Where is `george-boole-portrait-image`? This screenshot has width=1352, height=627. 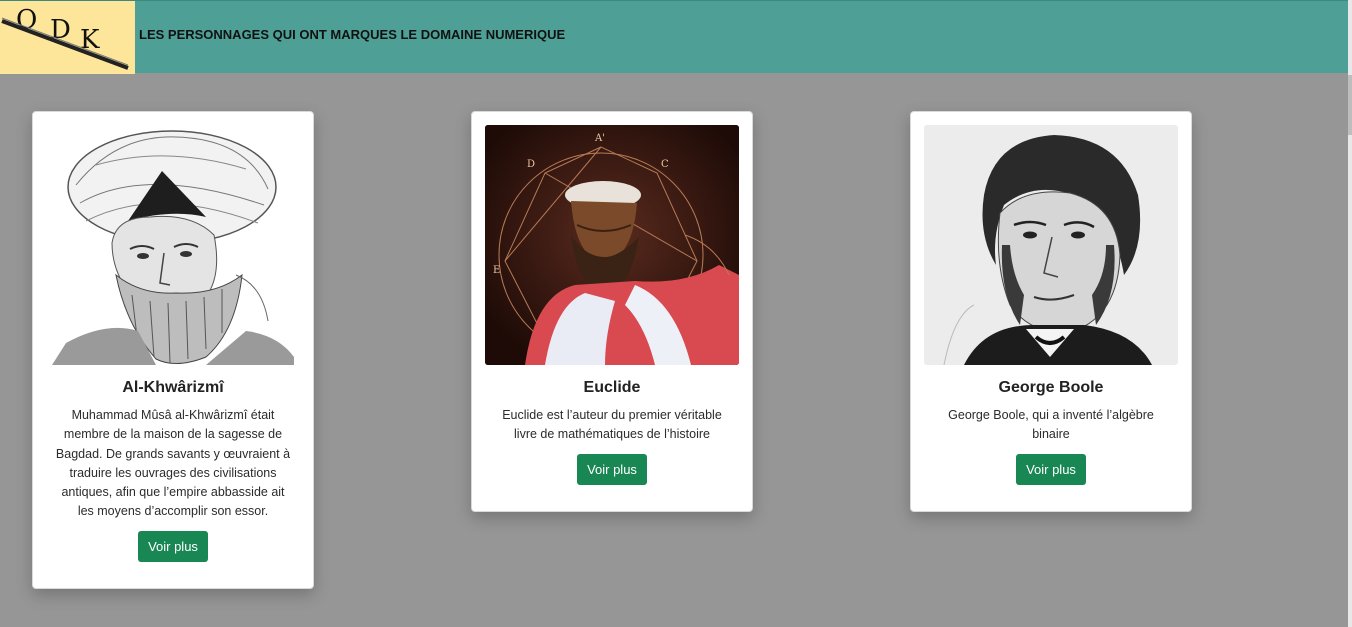 george-boole-portrait-image is located at coordinates (1051, 245).